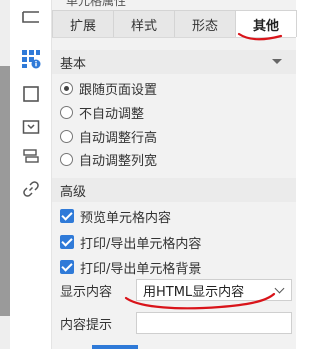 This screenshot has height=349, width=320. What do you see at coordinates (279, 288) in the screenshot?
I see `chevron-down-icon` at bounding box center [279, 288].